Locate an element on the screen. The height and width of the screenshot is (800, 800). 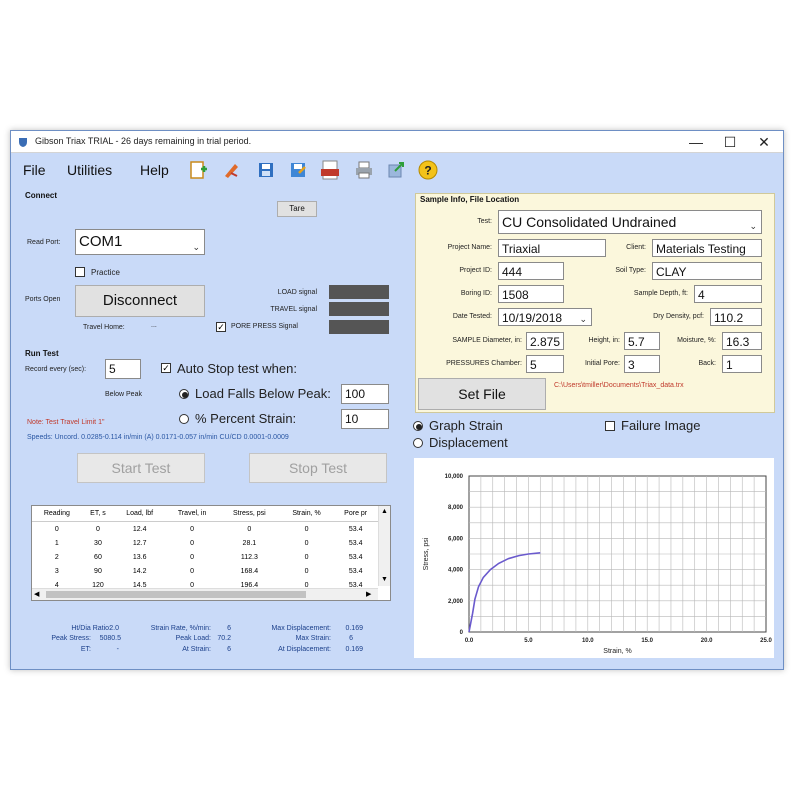
stop-test-button: Stop Test is located at coordinates (318, 468).